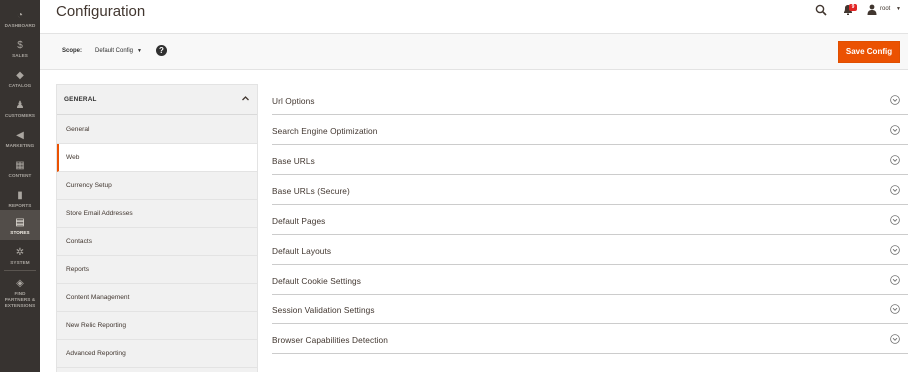 The image size is (915, 372). I want to click on menu-item-system: ✲ SYSTEM, so click(20, 255).